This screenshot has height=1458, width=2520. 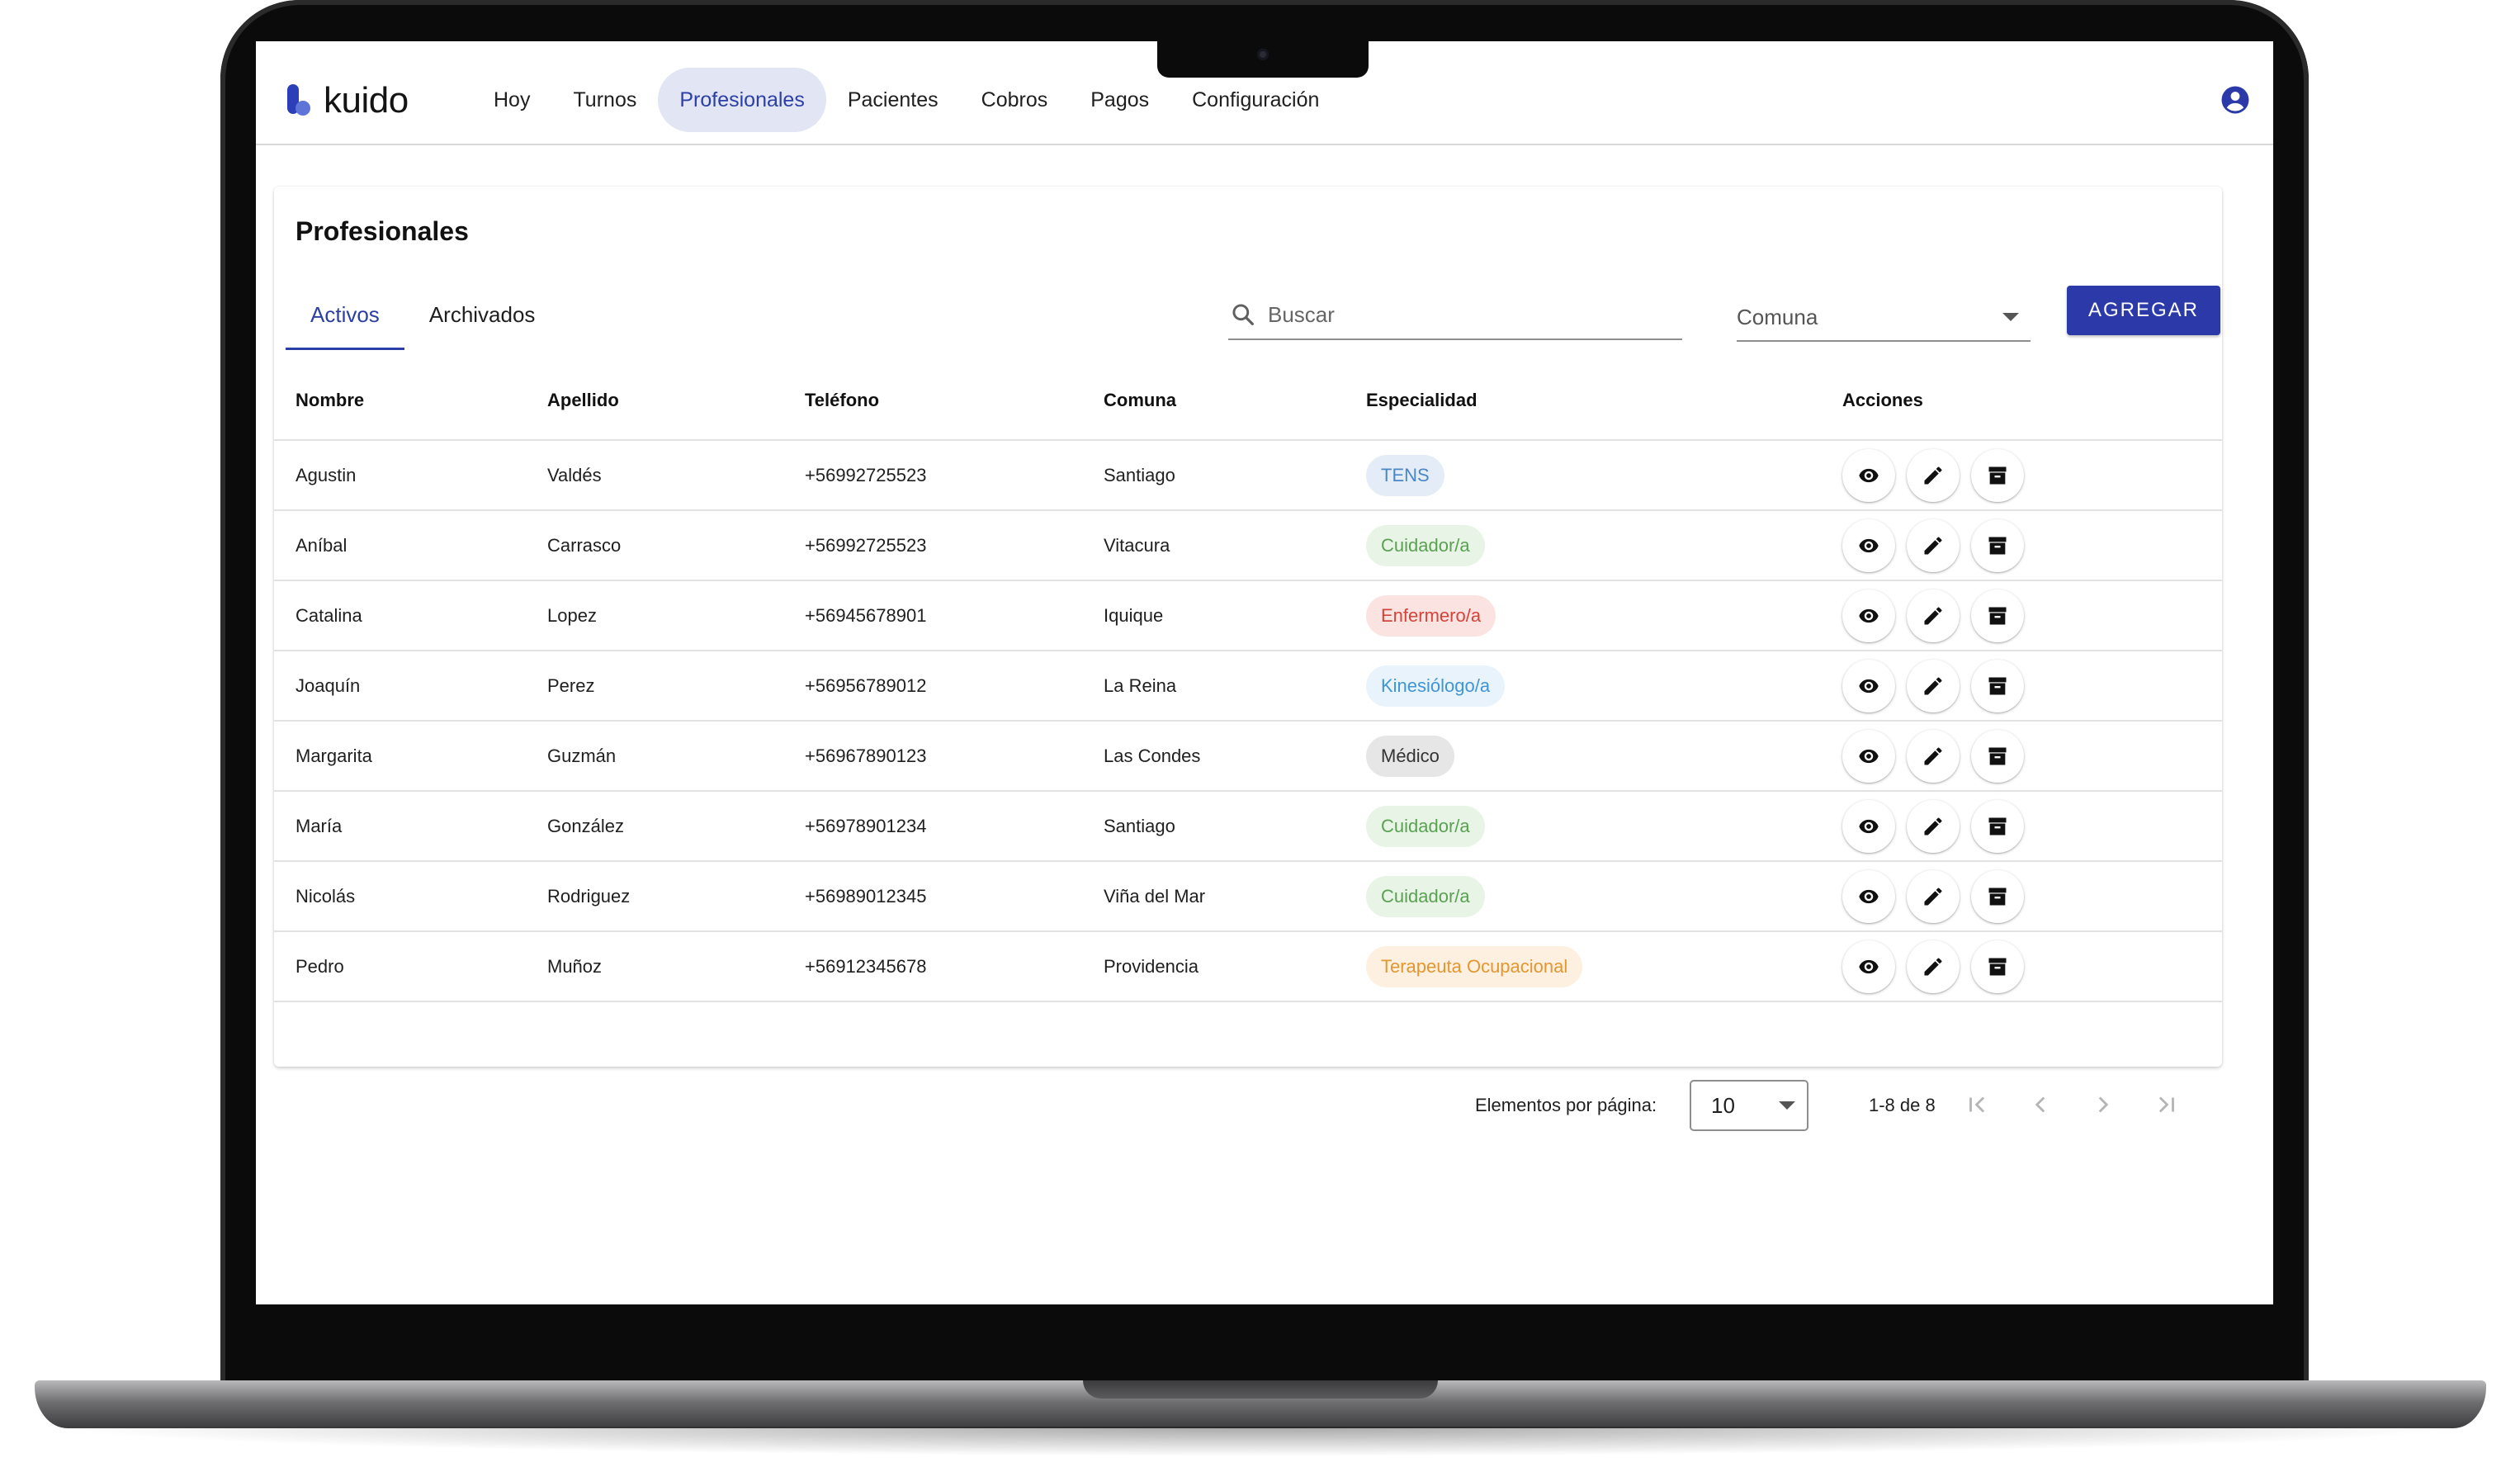 What do you see at coordinates (1260, 1389) in the screenshot?
I see `laptop-hinge` at bounding box center [1260, 1389].